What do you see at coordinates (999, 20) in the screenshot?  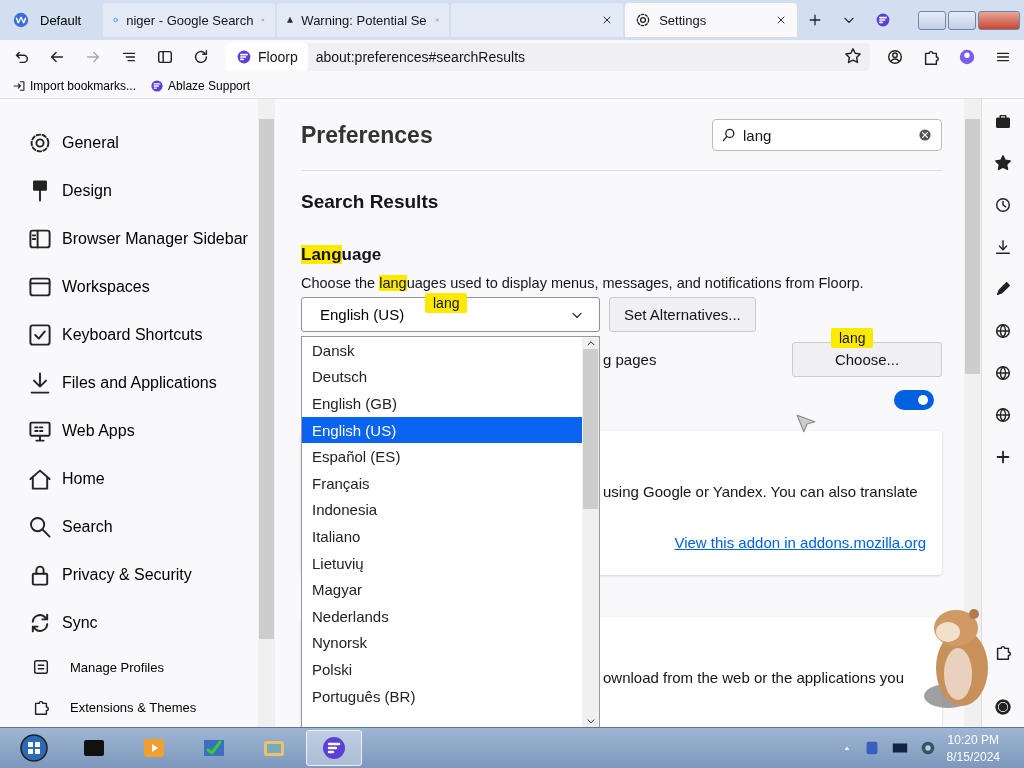 I see `close-button` at bounding box center [999, 20].